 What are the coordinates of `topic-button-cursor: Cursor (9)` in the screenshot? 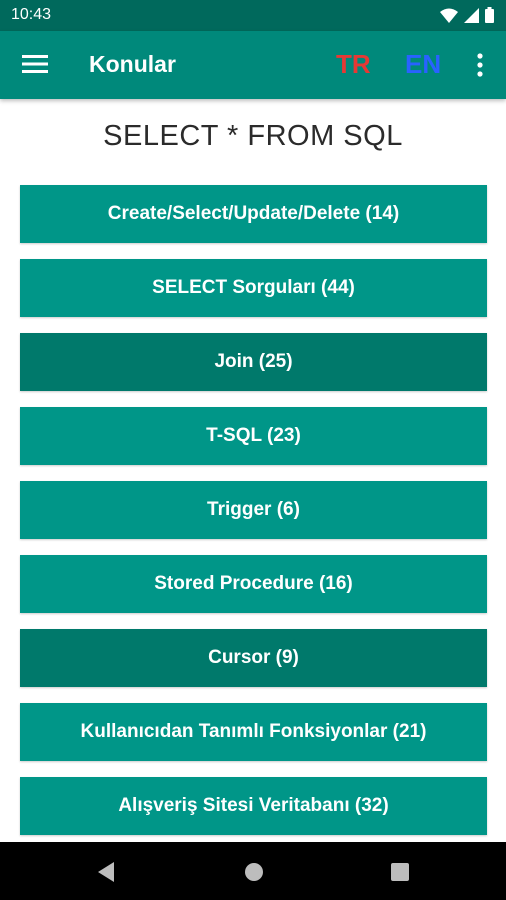 It's located at (253, 658).